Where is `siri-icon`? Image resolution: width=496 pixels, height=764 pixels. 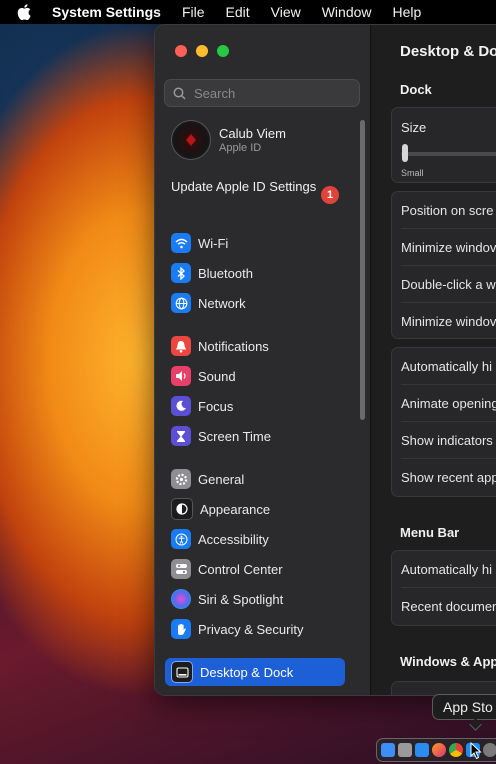
siri-icon is located at coordinates (181, 599).